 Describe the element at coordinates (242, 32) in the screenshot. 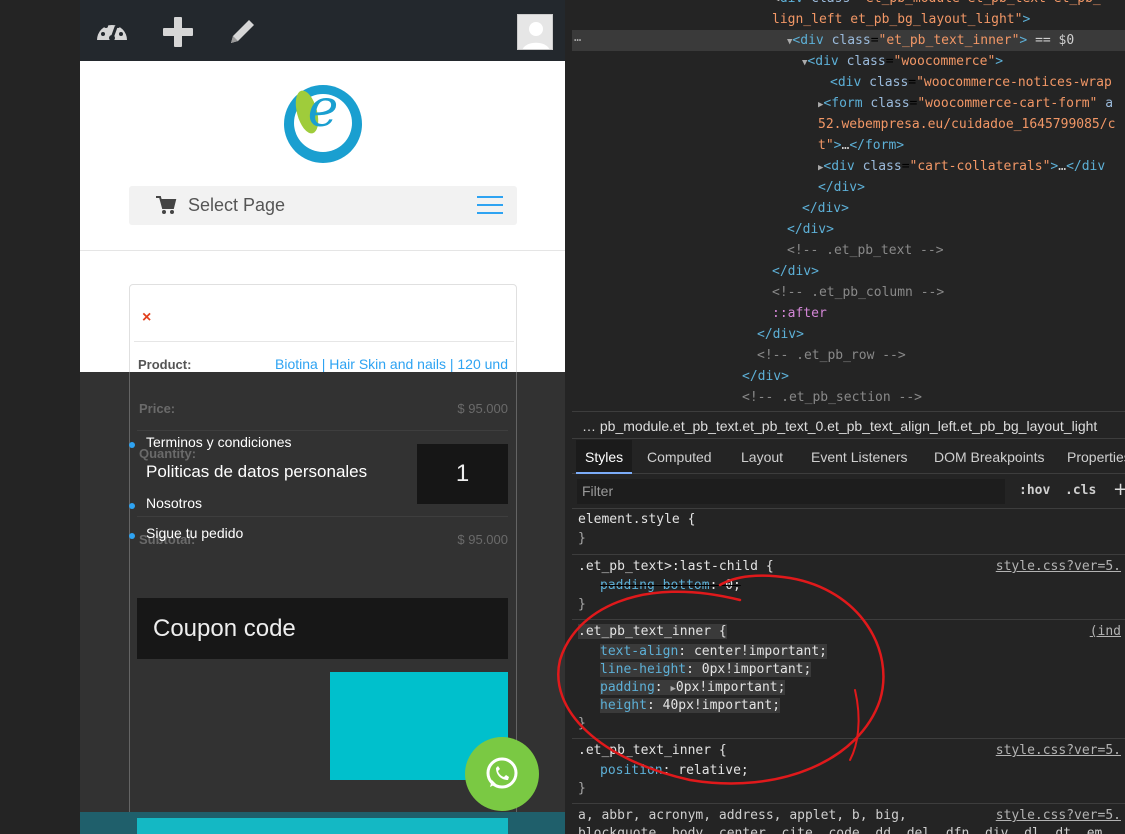

I see `edit-pencil-icon` at that location.